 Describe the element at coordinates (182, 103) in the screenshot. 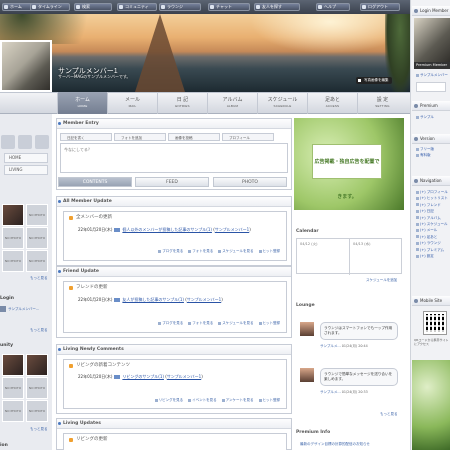

I see `tab-entries: 日 記 ENTRIES` at that location.